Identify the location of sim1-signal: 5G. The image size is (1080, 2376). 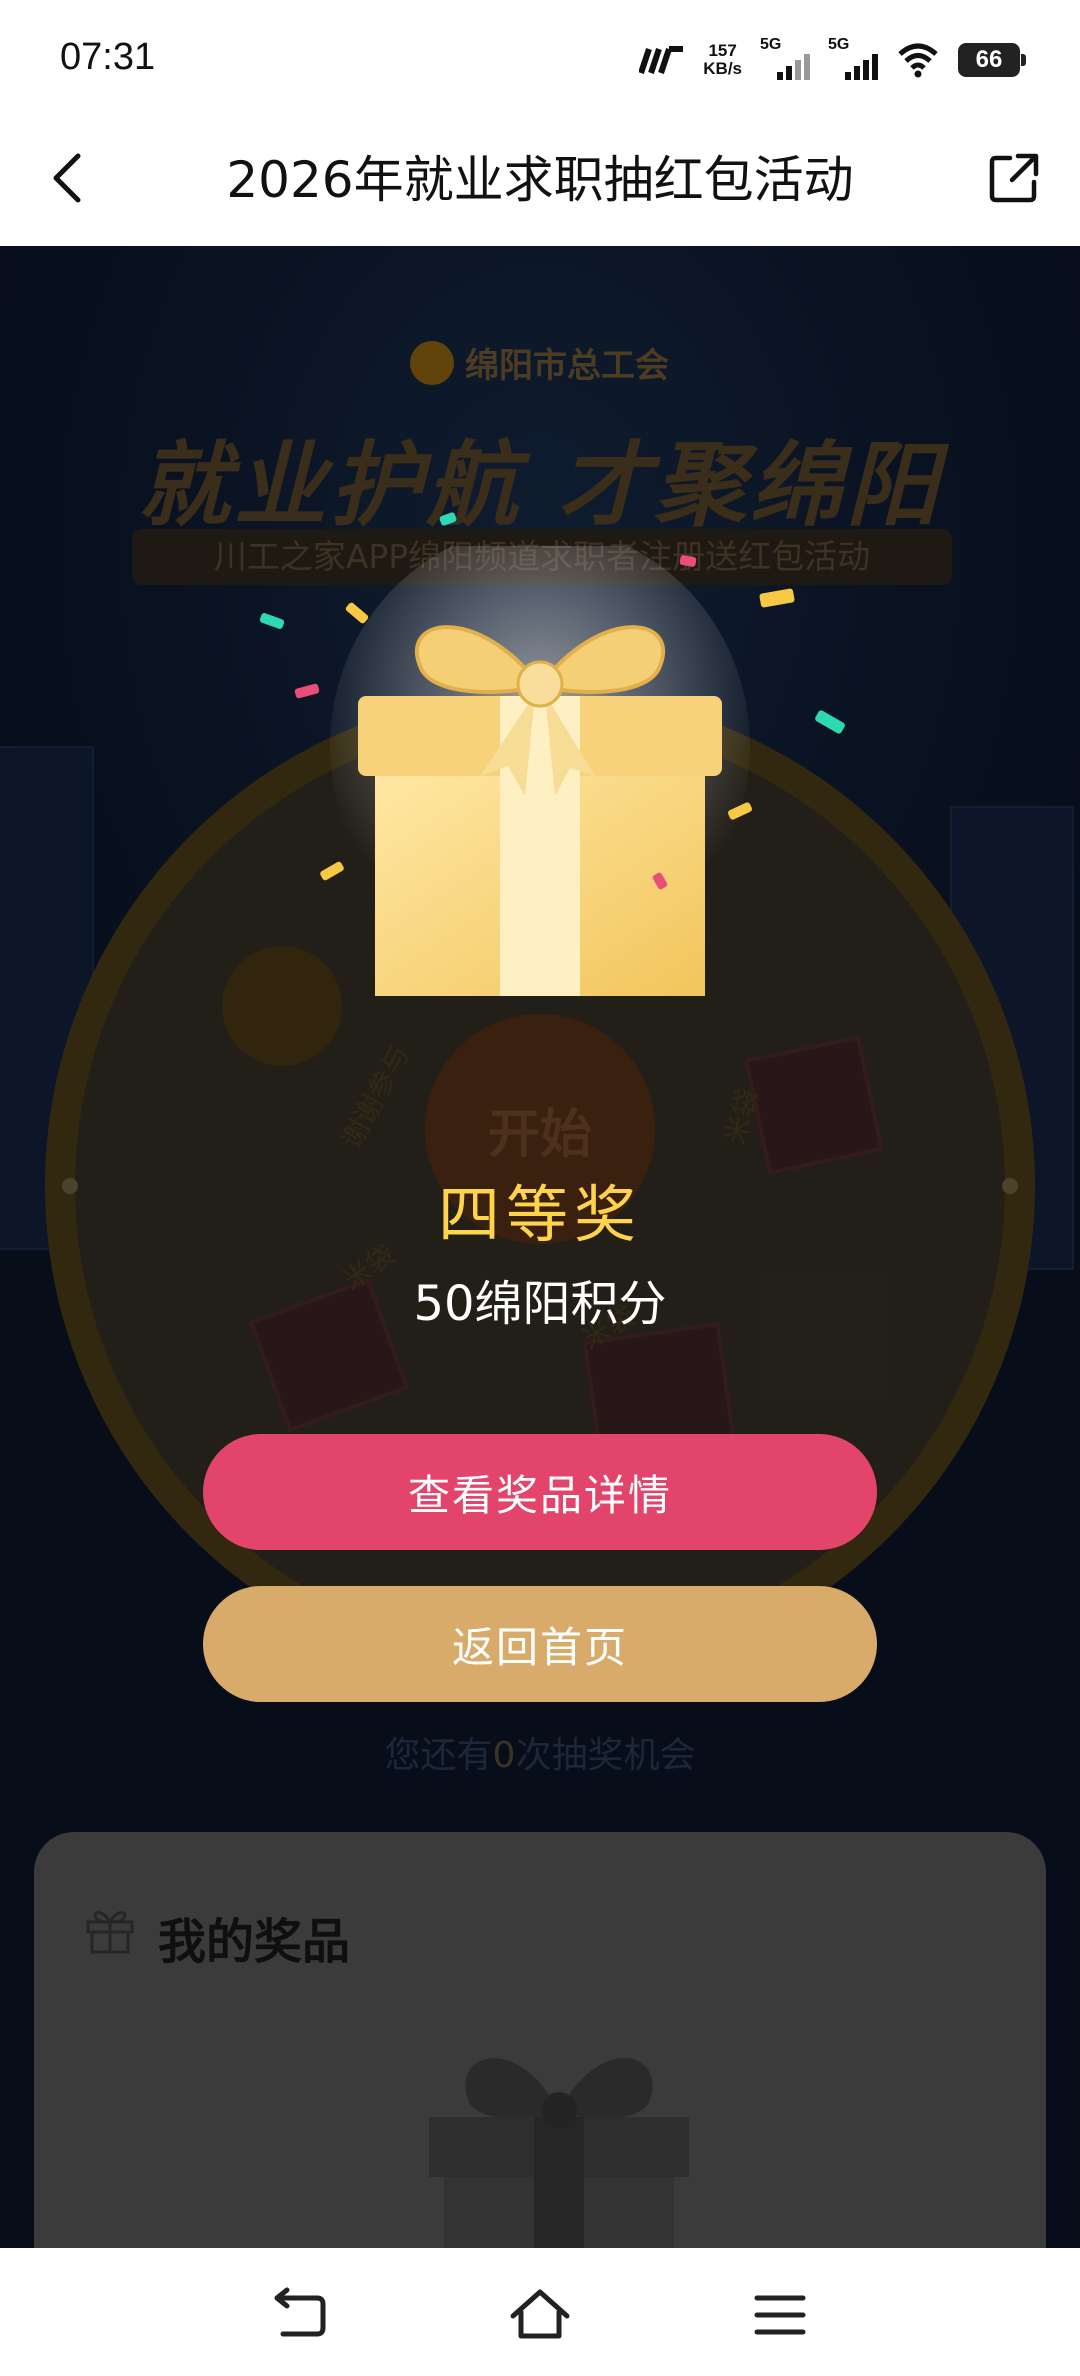
(785, 60).